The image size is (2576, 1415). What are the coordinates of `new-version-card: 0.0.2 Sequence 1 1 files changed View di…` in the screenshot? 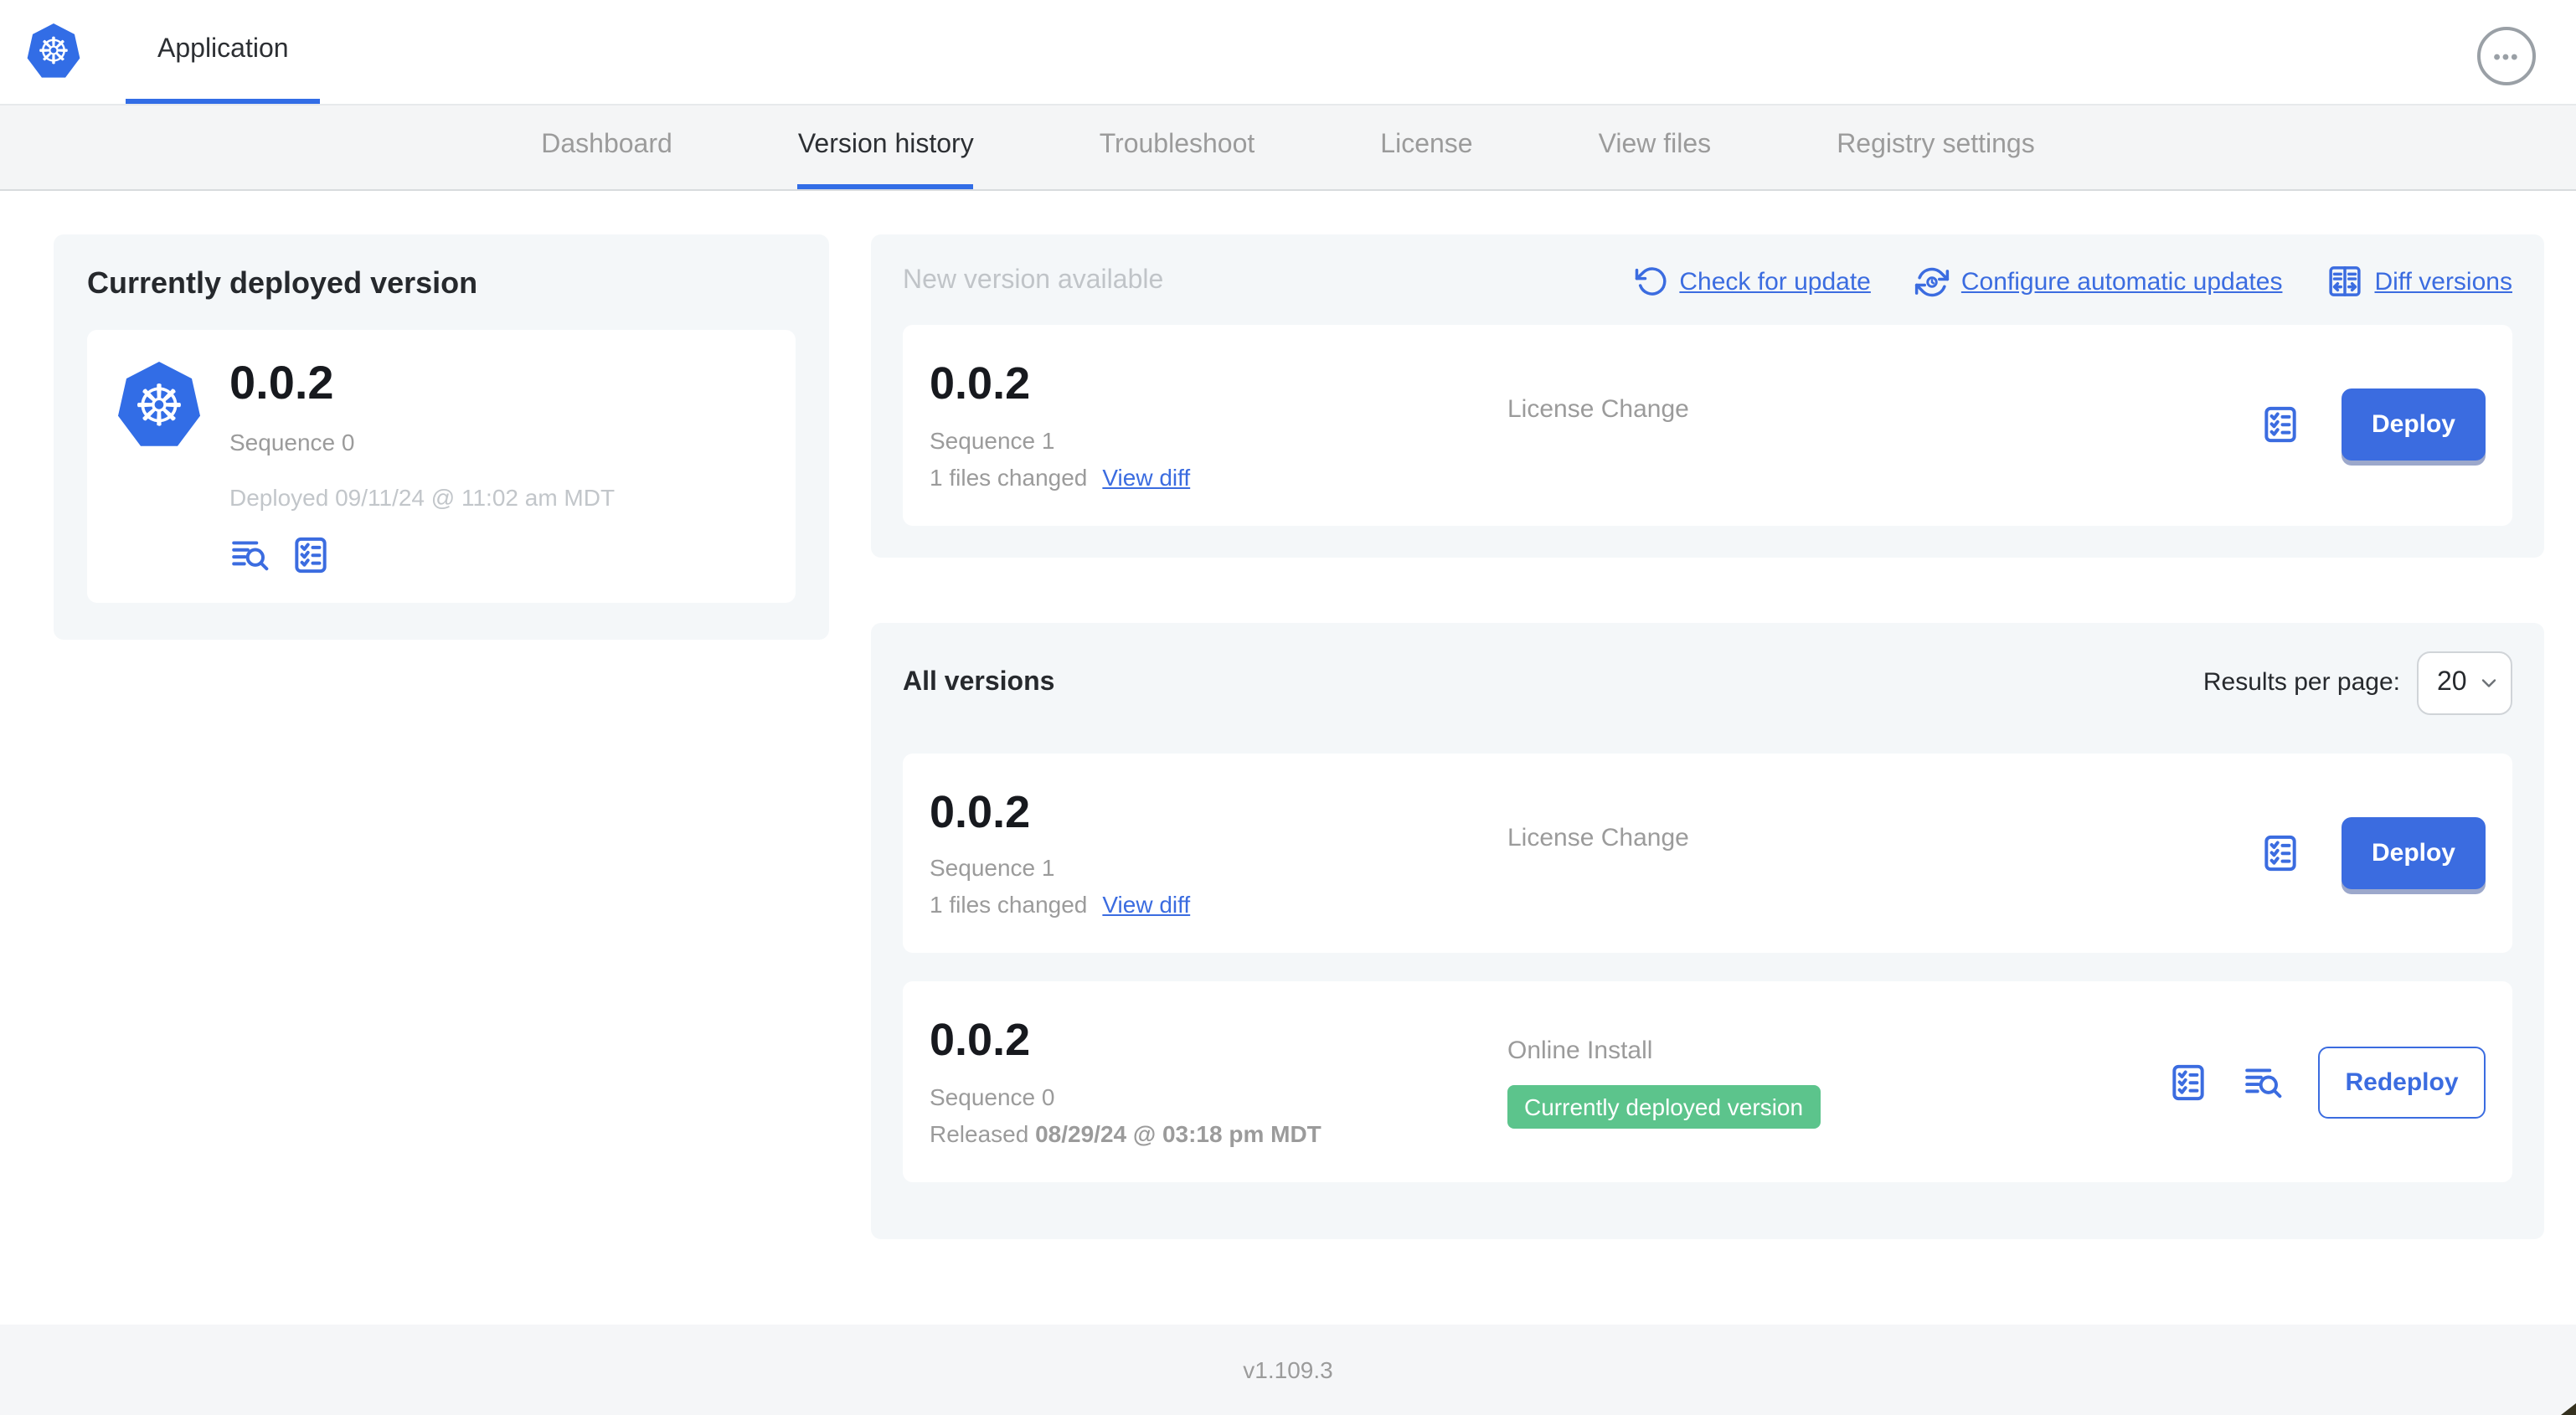 It's located at (1707, 425).